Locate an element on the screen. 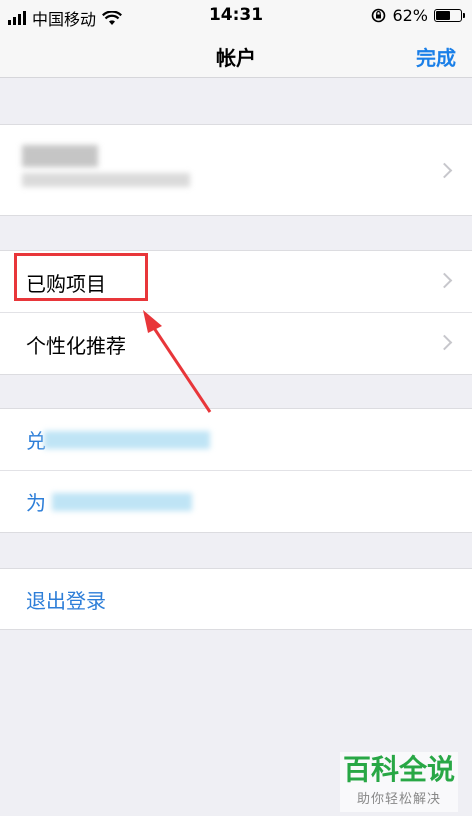 The height and width of the screenshot is (816, 472). watermark-logo: 百科全说 助你轻松解决 is located at coordinates (399, 782).